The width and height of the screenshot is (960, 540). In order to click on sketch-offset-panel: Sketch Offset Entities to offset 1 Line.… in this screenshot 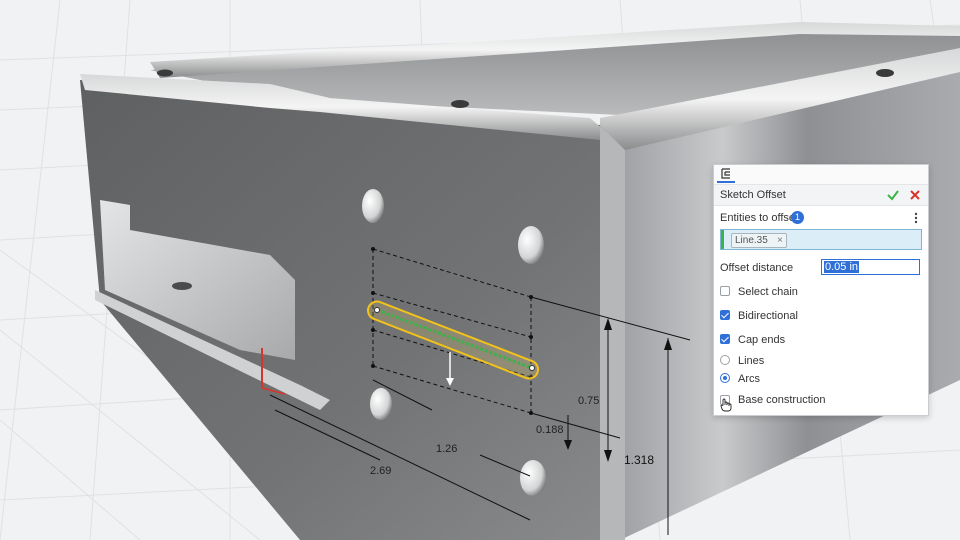, I will do `click(821, 290)`.